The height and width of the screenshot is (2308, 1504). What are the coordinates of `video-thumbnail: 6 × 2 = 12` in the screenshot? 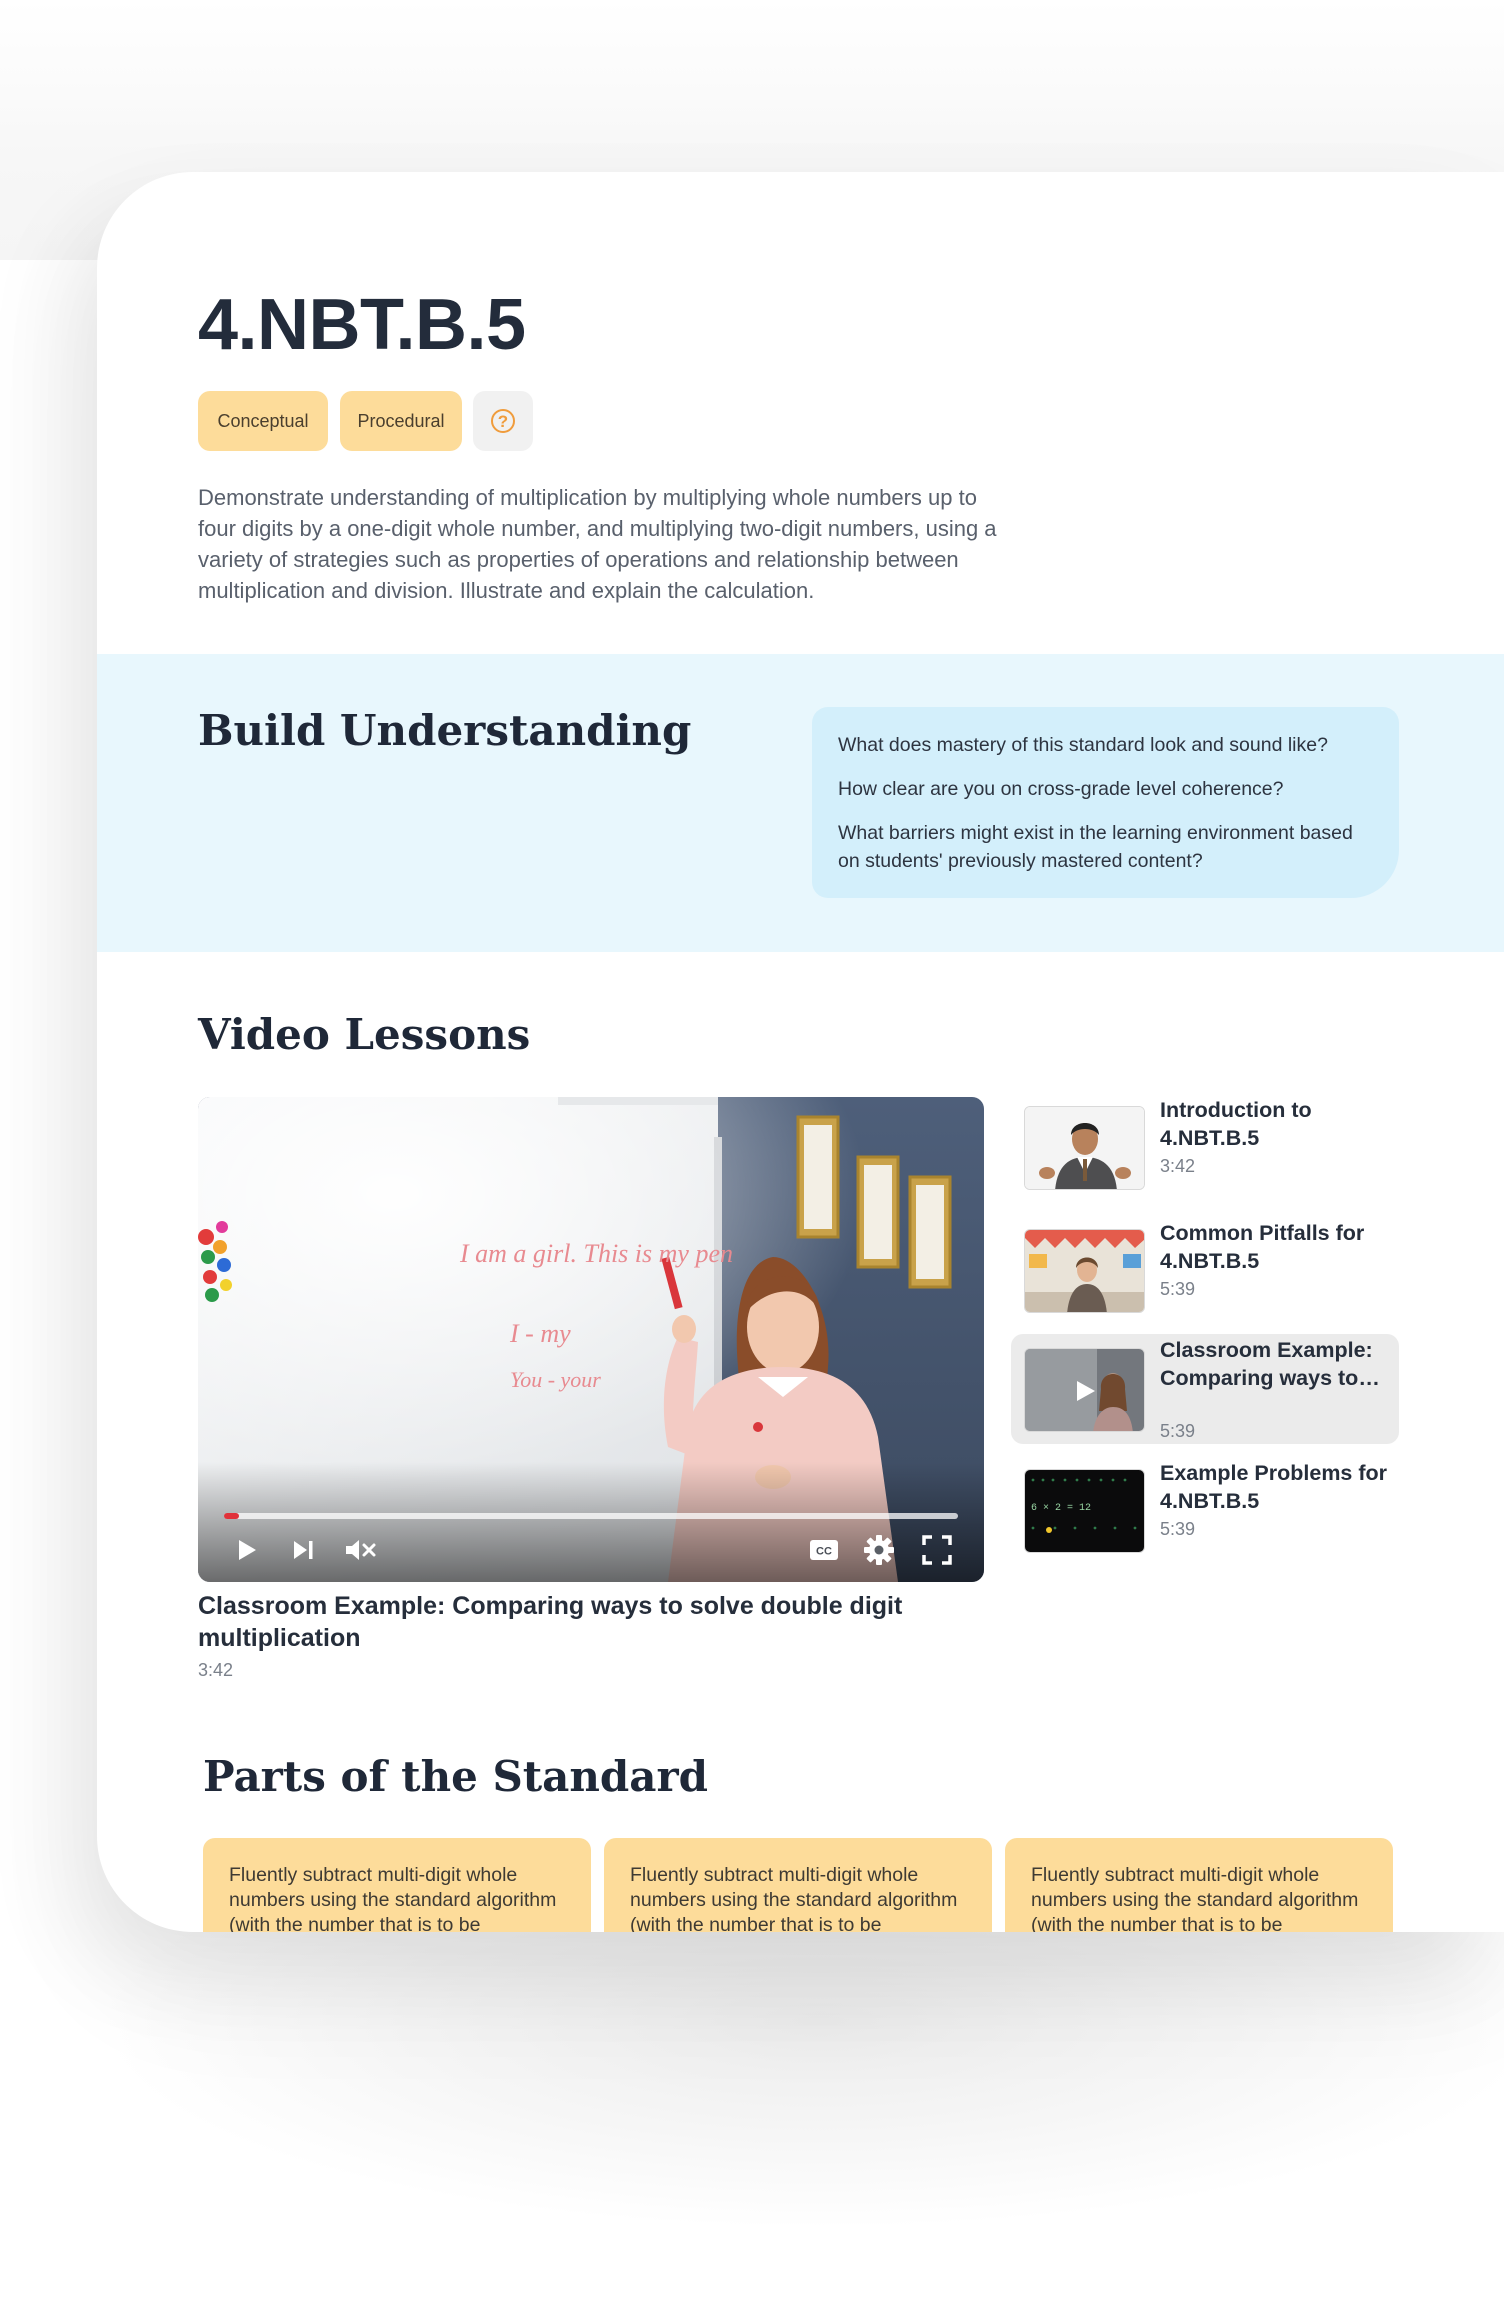 It's located at (1084, 1511).